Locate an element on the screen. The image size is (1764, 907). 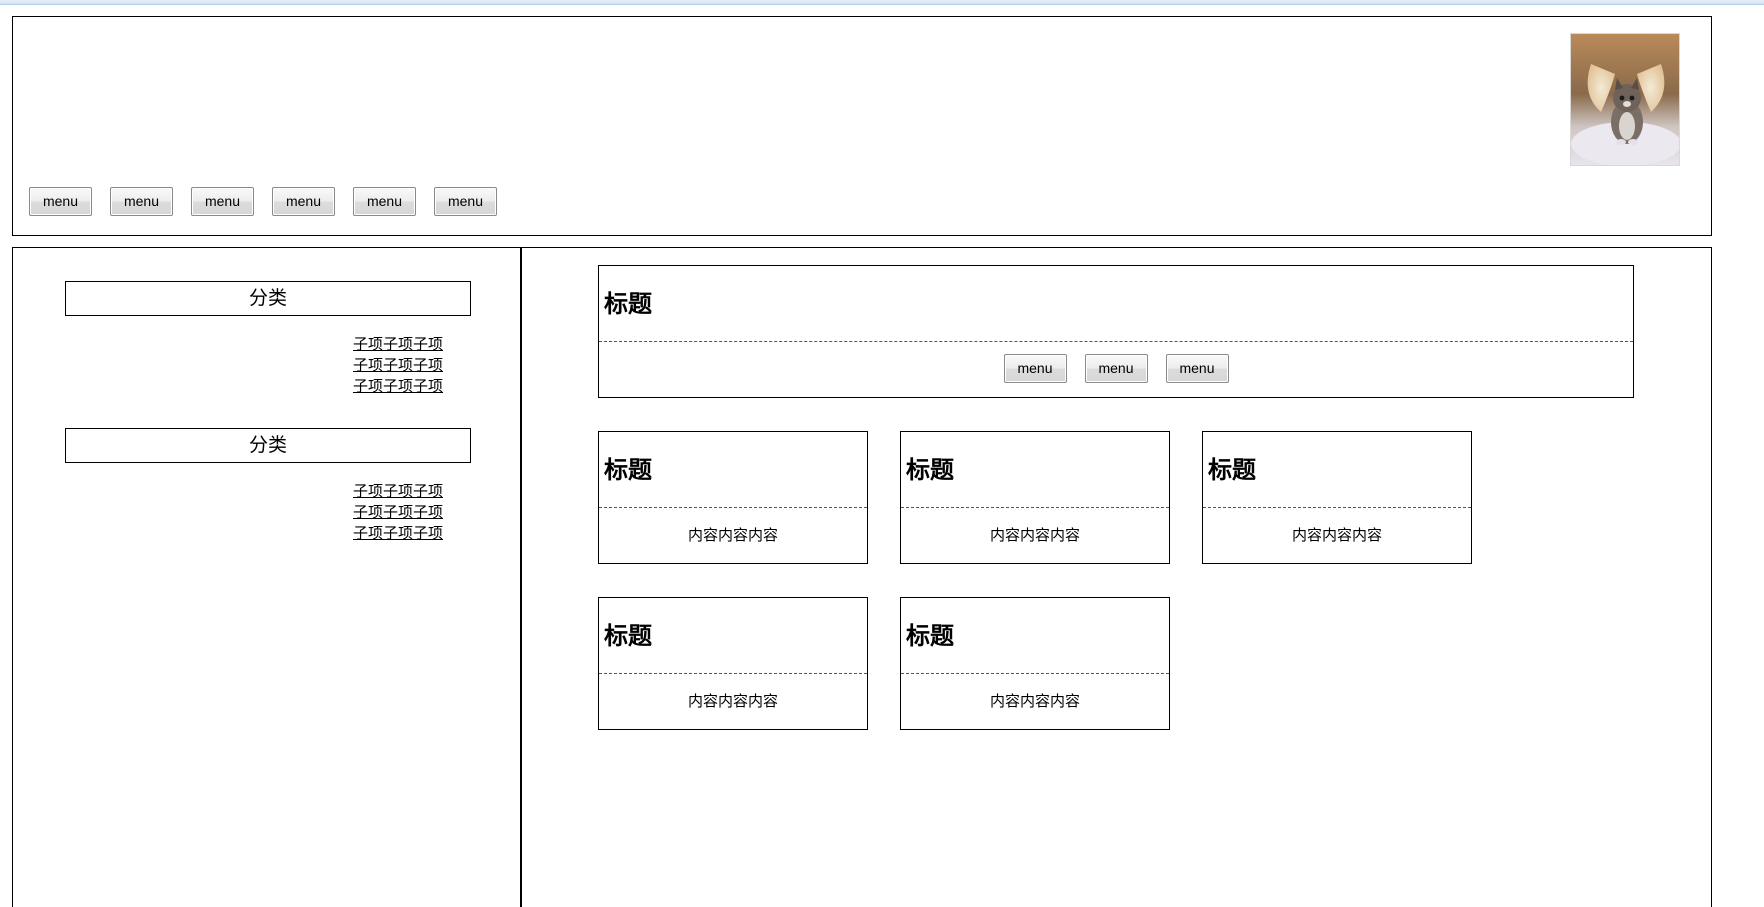
avatar is located at coordinates (1625, 99).